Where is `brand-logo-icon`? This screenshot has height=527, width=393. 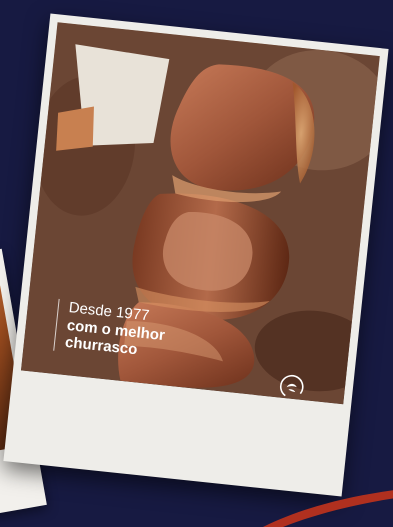
brand-logo-icon is located at coordinates (291, 386).